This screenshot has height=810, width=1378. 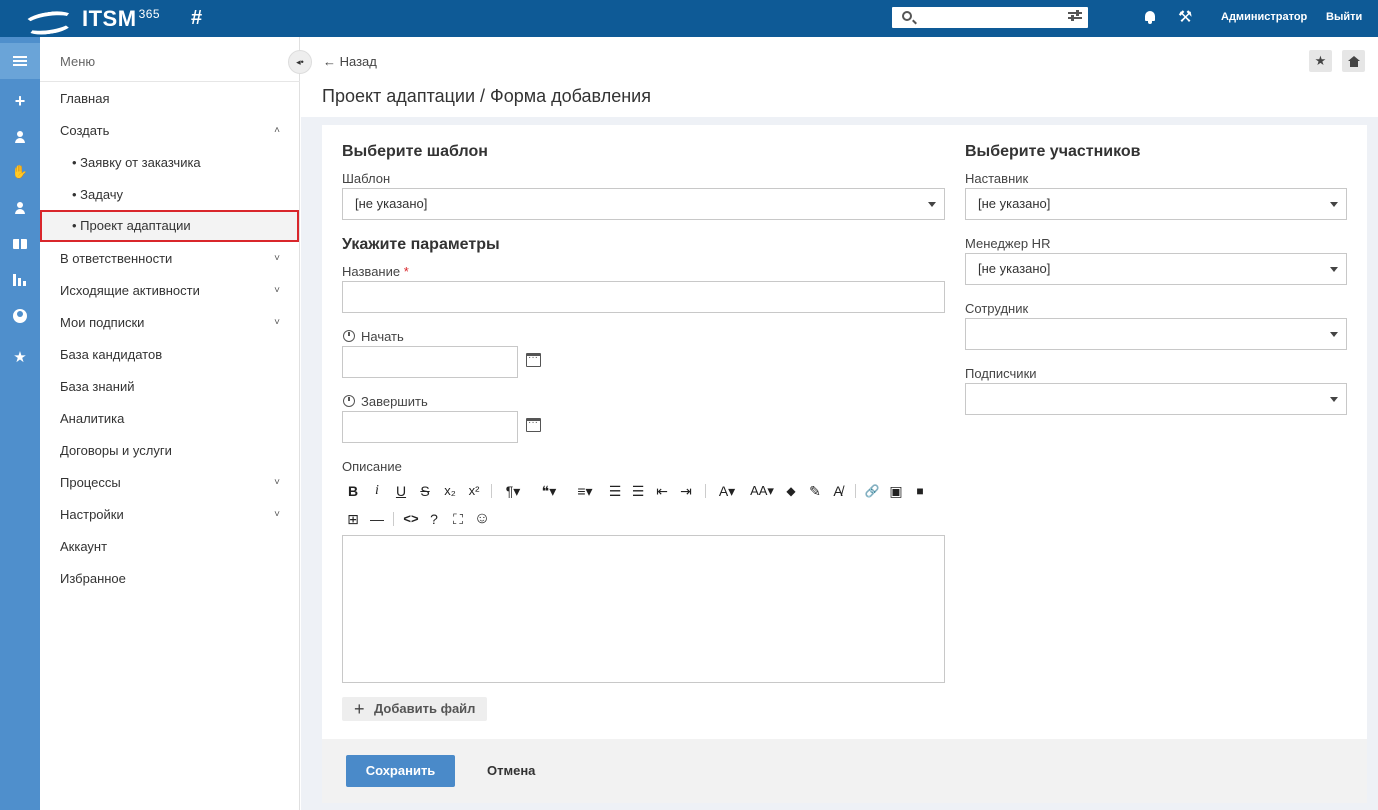 I want to click on hashtag-icon: #, so click(x=196, y=18).